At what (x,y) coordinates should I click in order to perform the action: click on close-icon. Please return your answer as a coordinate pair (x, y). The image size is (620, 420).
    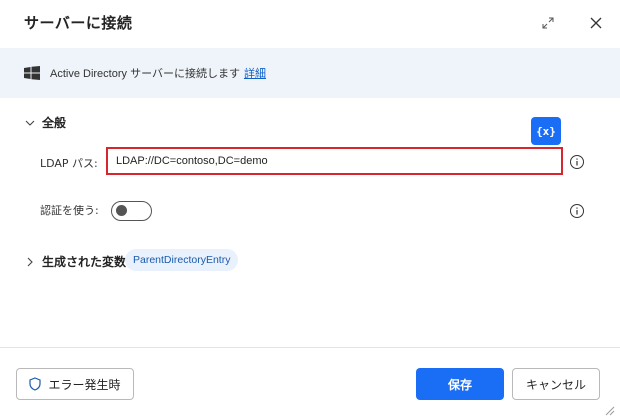
    Looking at the image, I should click on (596, 23).